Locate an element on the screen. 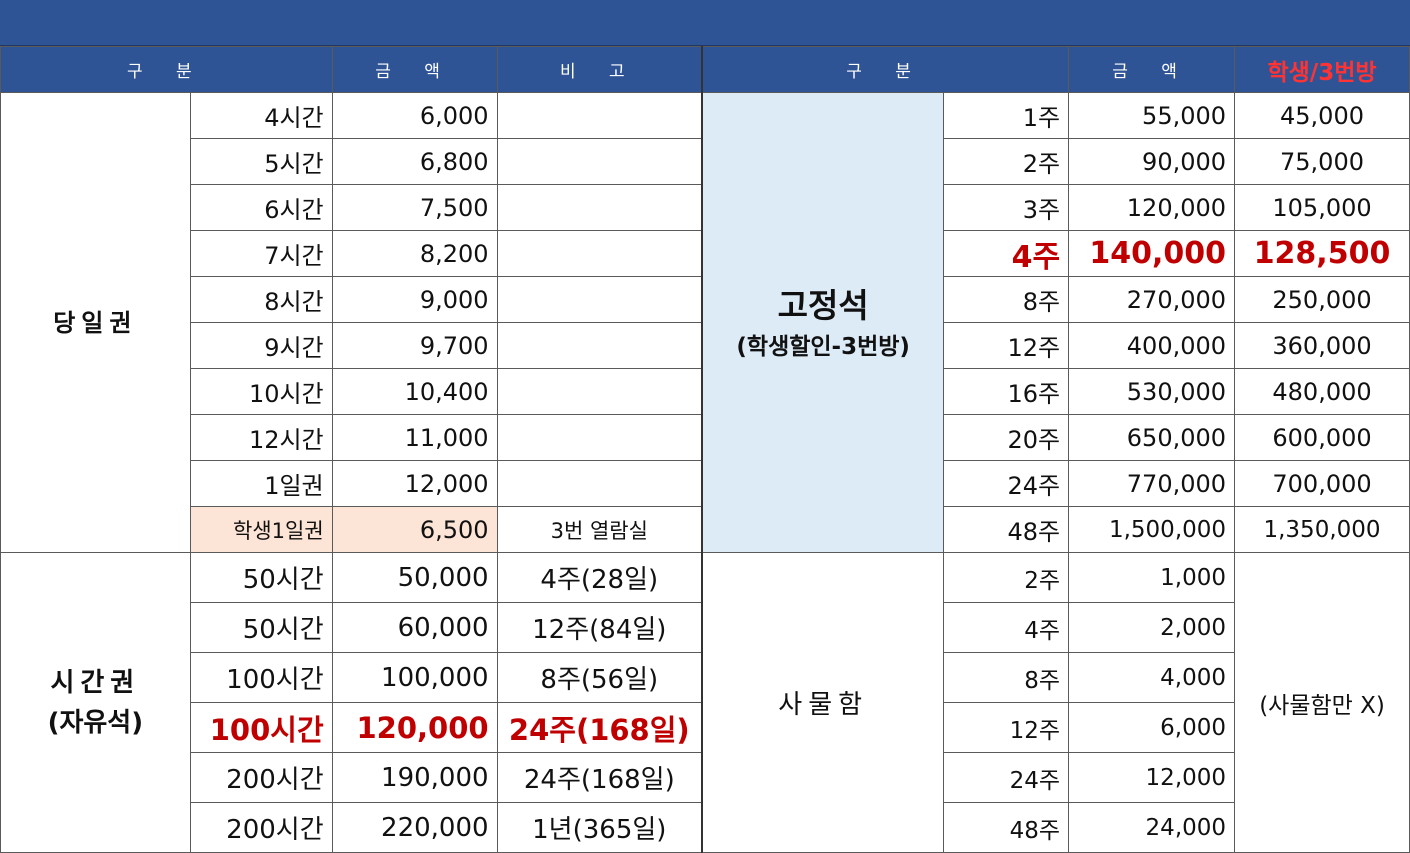 Image resolution: width=1410 pixels, height=853 pixels. fixed-period: 16주 is located at coordinates (1006, 391).